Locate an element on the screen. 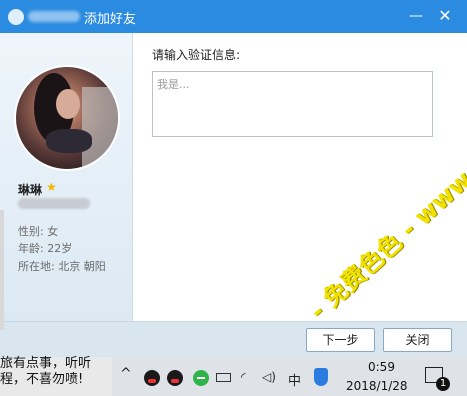 The image size is (467, 396). close-window-button: ✕ is located at coordinates (445, 16).